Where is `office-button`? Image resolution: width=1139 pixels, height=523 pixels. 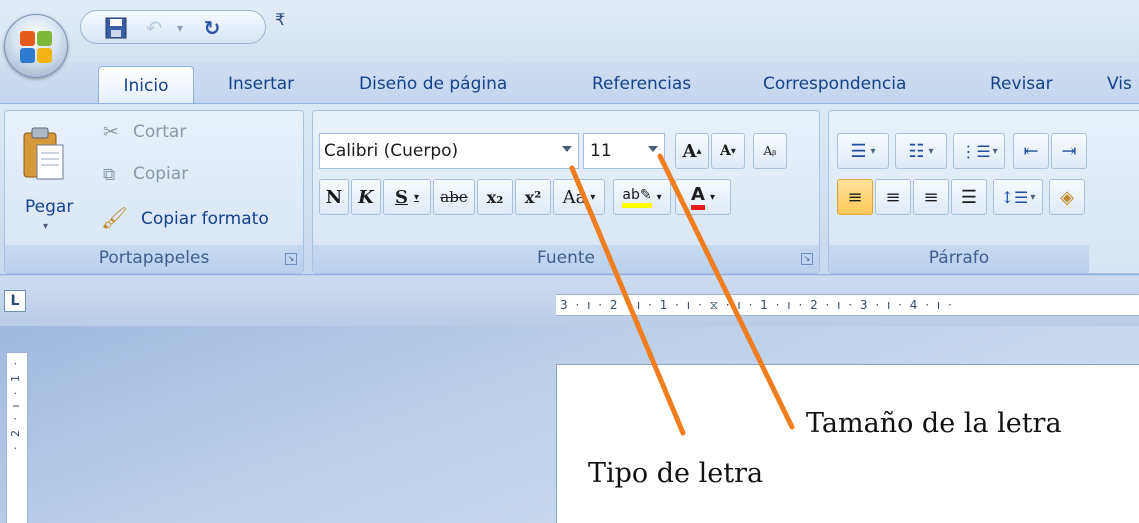
office-button is located at coordinates (36, 46).